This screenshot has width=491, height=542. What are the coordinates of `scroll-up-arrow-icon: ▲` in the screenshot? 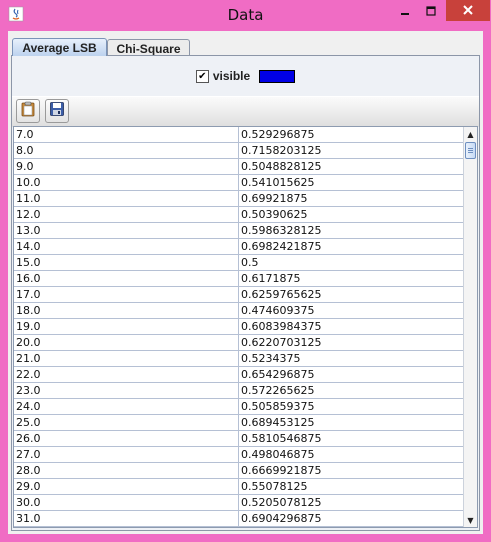 It's located at (470, 134).